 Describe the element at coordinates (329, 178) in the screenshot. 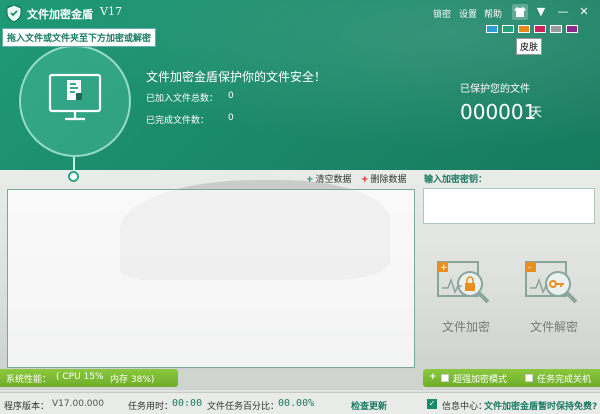

I see `clear-data-button: + 清空数据` at that location.